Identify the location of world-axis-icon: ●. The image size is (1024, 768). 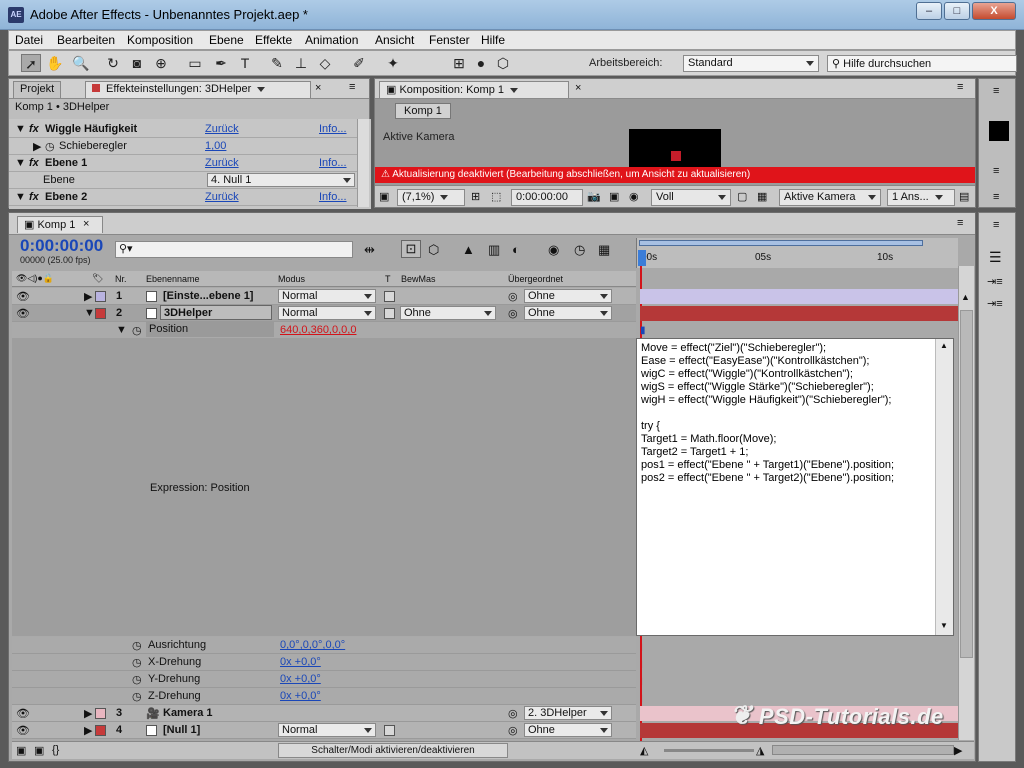
(481, 63).